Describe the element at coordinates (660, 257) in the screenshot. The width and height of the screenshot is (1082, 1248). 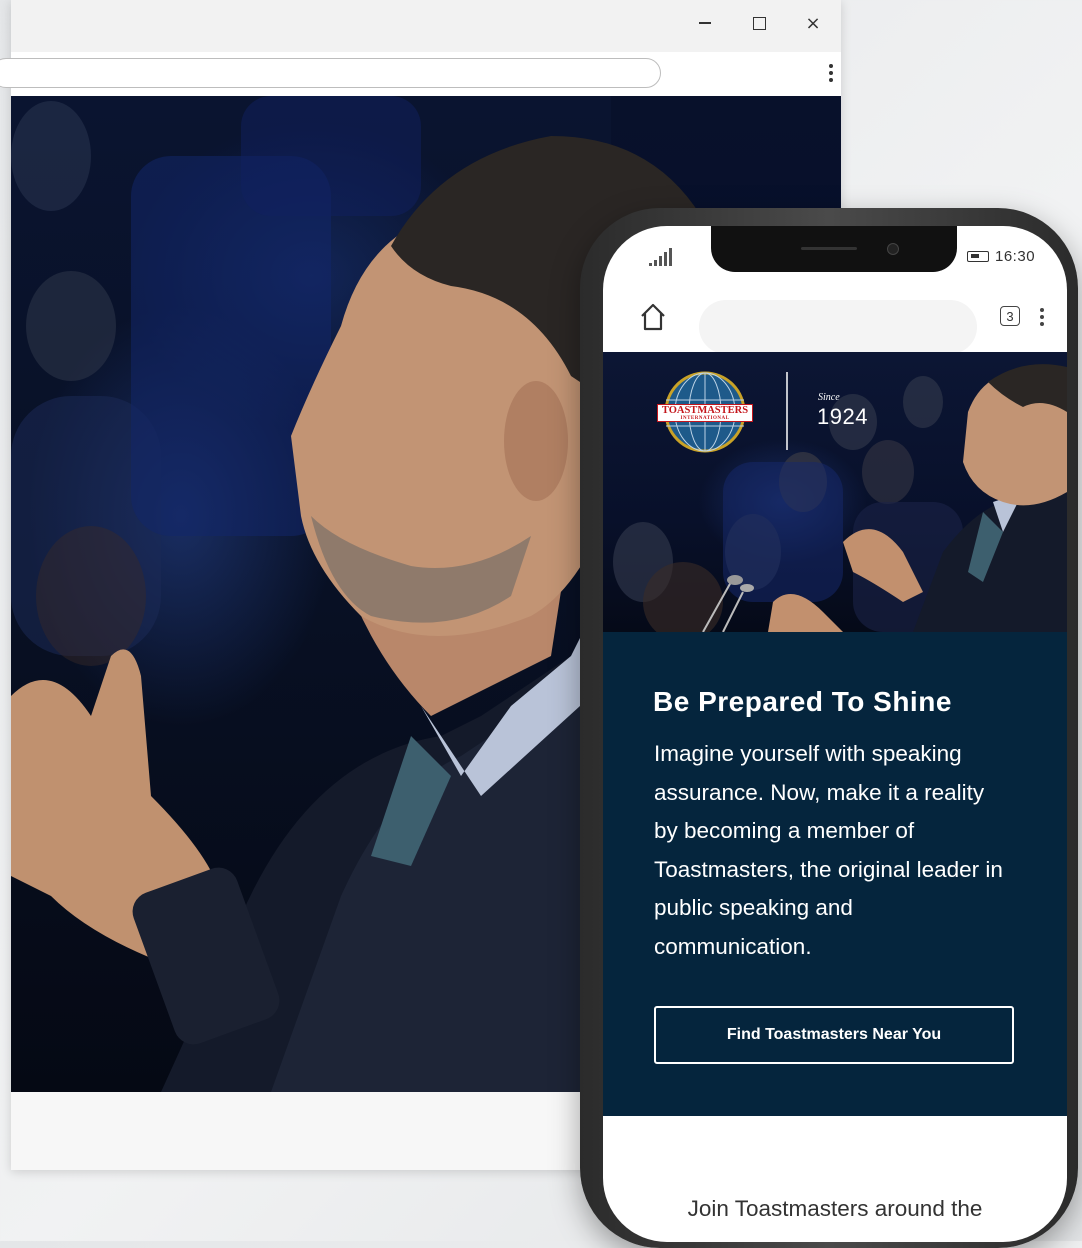
I see `signal-bars-icon` at that location.